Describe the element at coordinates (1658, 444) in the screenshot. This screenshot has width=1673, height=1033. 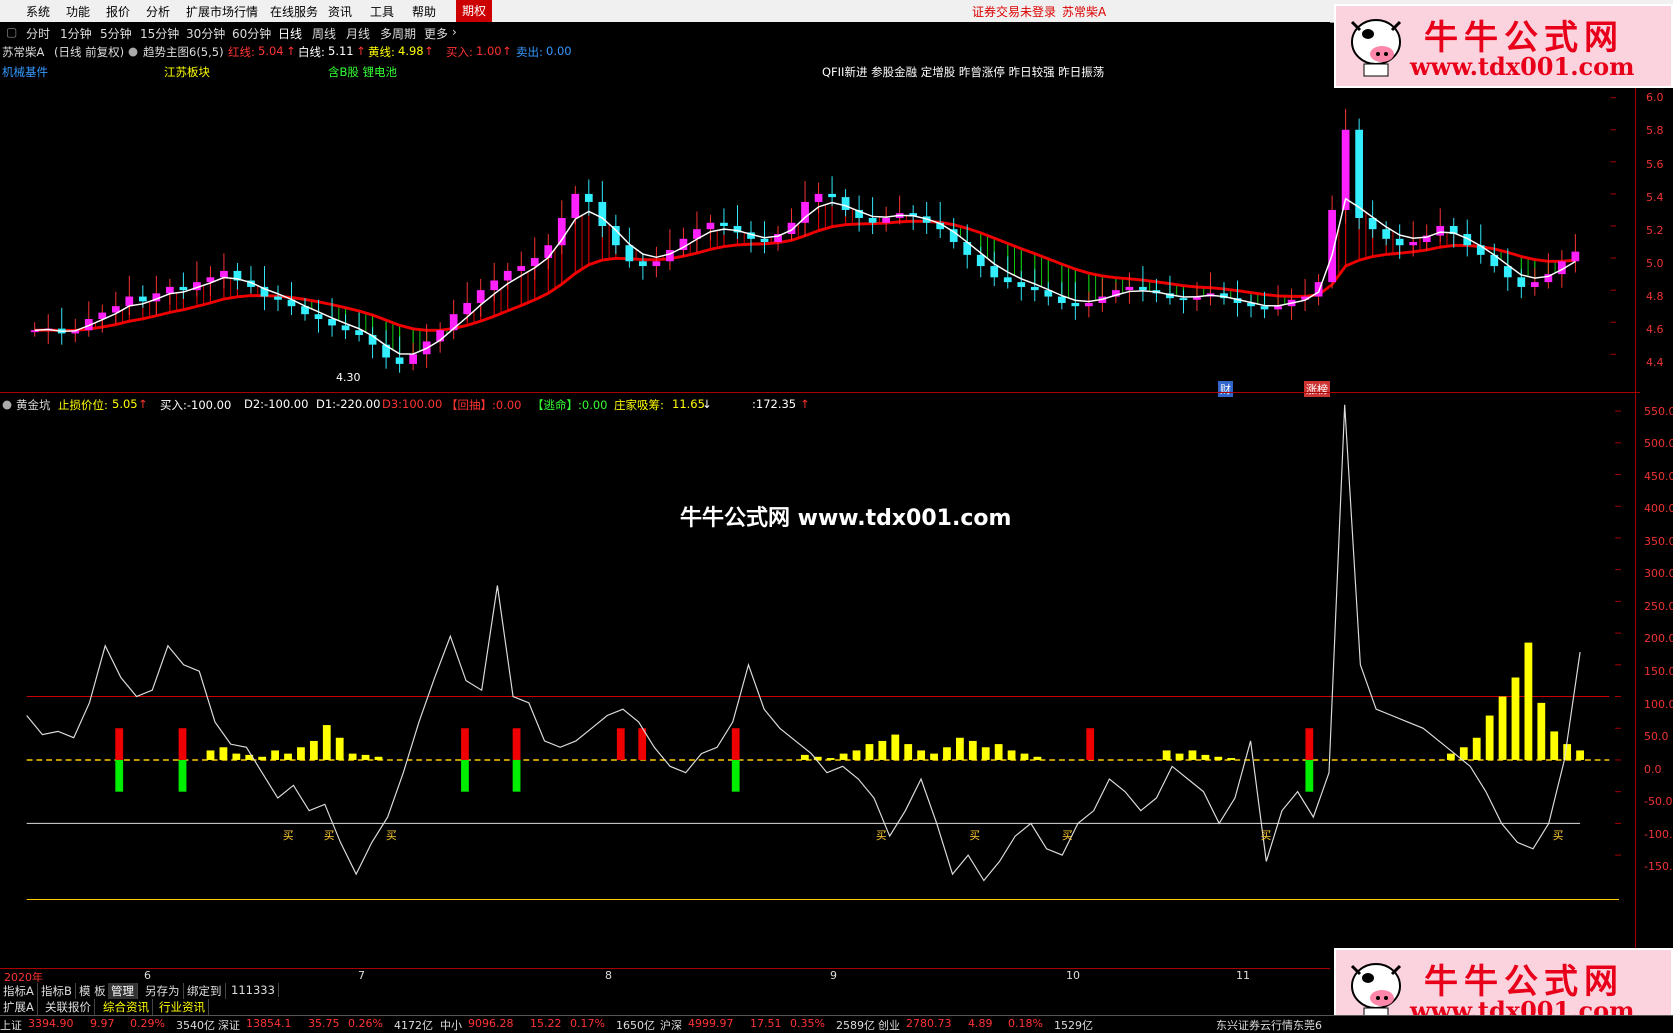
I see `sub-tick-label: 500.0` at that location.